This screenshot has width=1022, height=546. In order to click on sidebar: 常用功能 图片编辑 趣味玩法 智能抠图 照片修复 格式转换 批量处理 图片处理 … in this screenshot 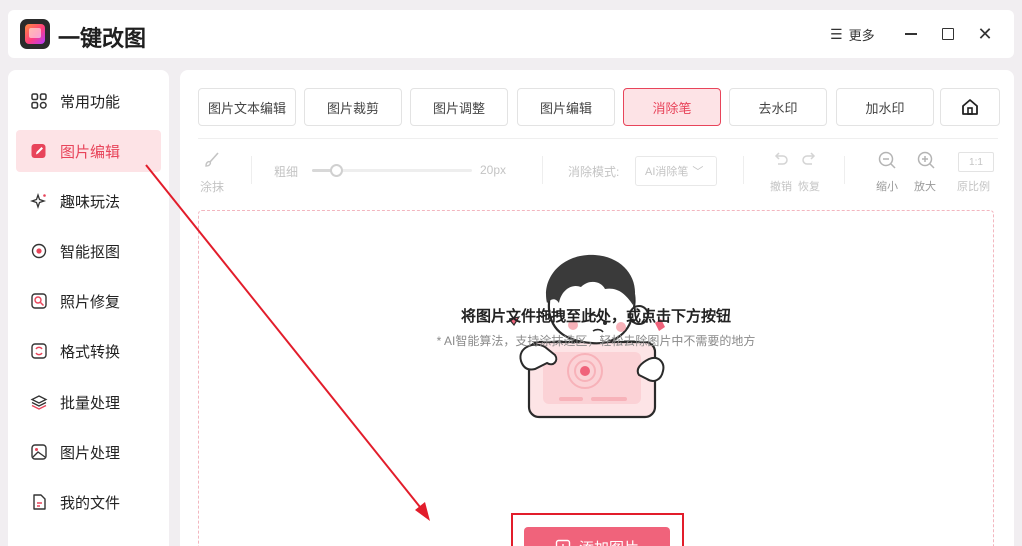, I will do `click(88, 308)`.